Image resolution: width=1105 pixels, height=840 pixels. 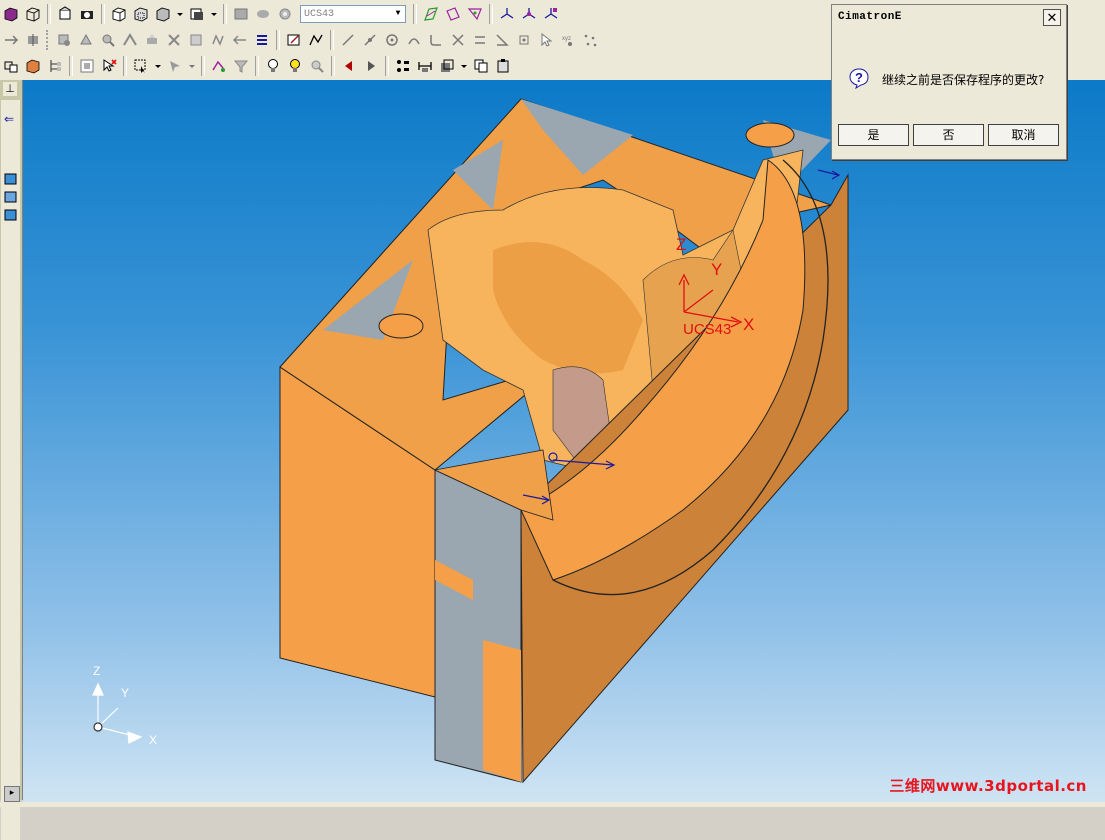 I want to click on close-button: ✕, so click(x=1052, y=17).